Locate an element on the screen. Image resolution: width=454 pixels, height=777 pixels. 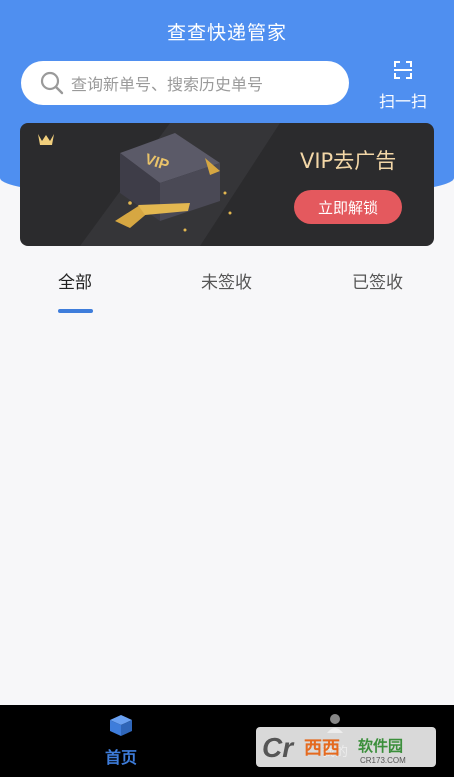
app-title: 查查快递管家 is located at coordinates (226, 33).